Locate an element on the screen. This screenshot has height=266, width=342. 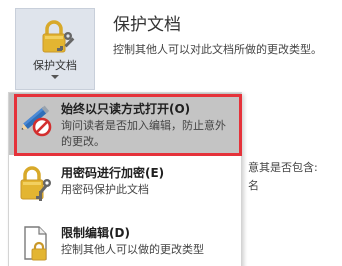
menu-item-title: 始终以只读方式打开(O) is located at coordinates (126, 109).